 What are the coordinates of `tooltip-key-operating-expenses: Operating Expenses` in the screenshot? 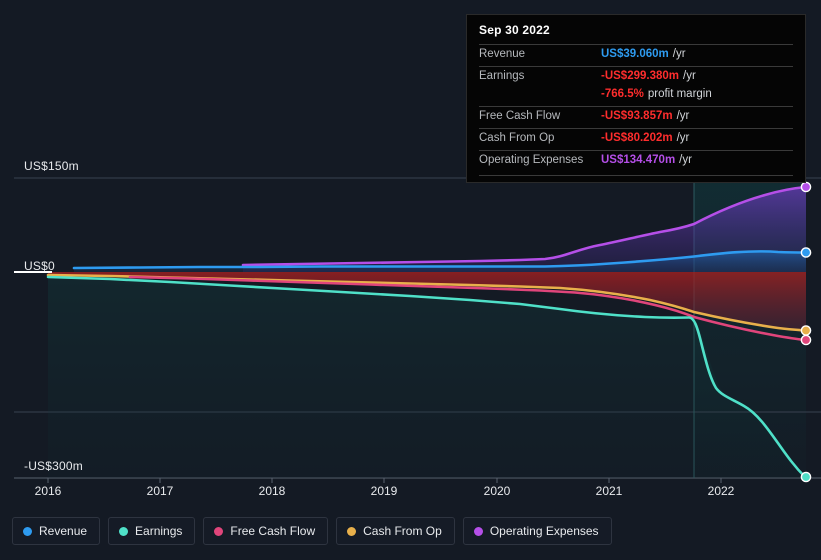 It's located at (531, 160).